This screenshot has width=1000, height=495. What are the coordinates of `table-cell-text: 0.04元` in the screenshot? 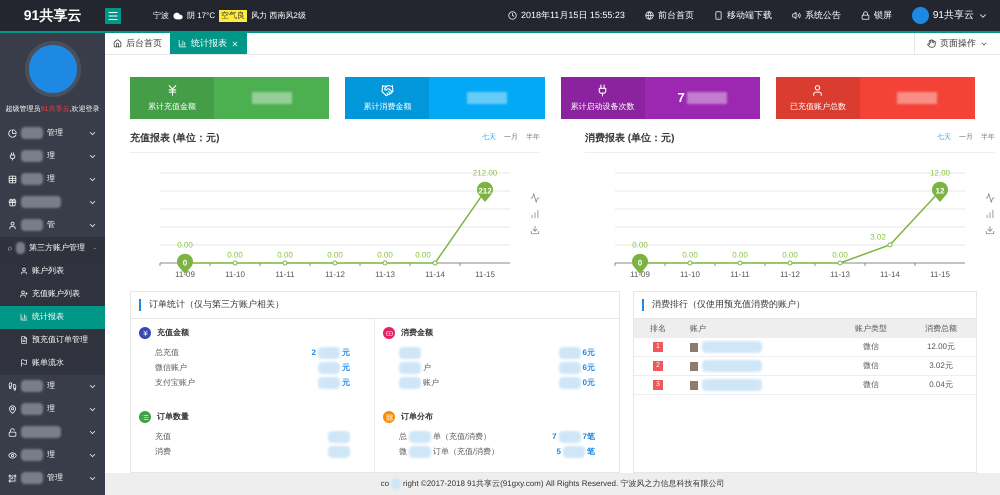 It's located at (941, 385).